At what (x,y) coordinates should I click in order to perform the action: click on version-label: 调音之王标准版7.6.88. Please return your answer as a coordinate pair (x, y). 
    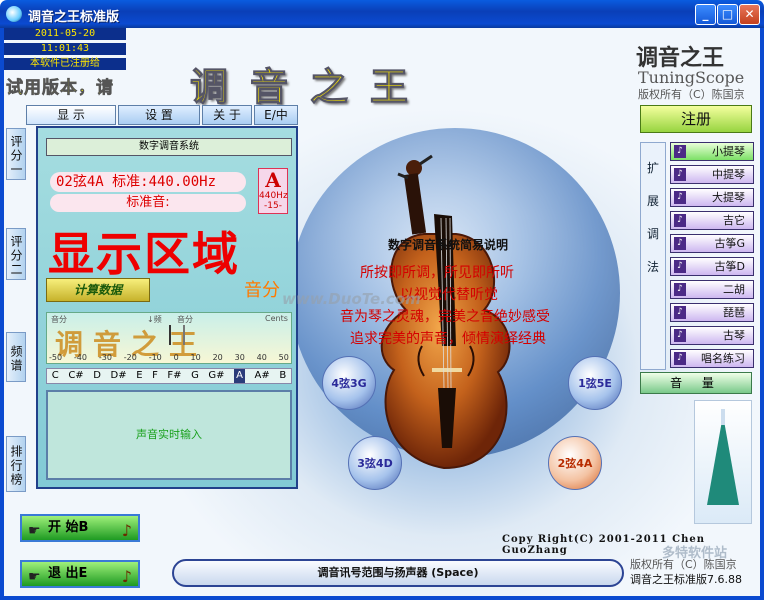
    Looking at the image, I should click on (686, 579).